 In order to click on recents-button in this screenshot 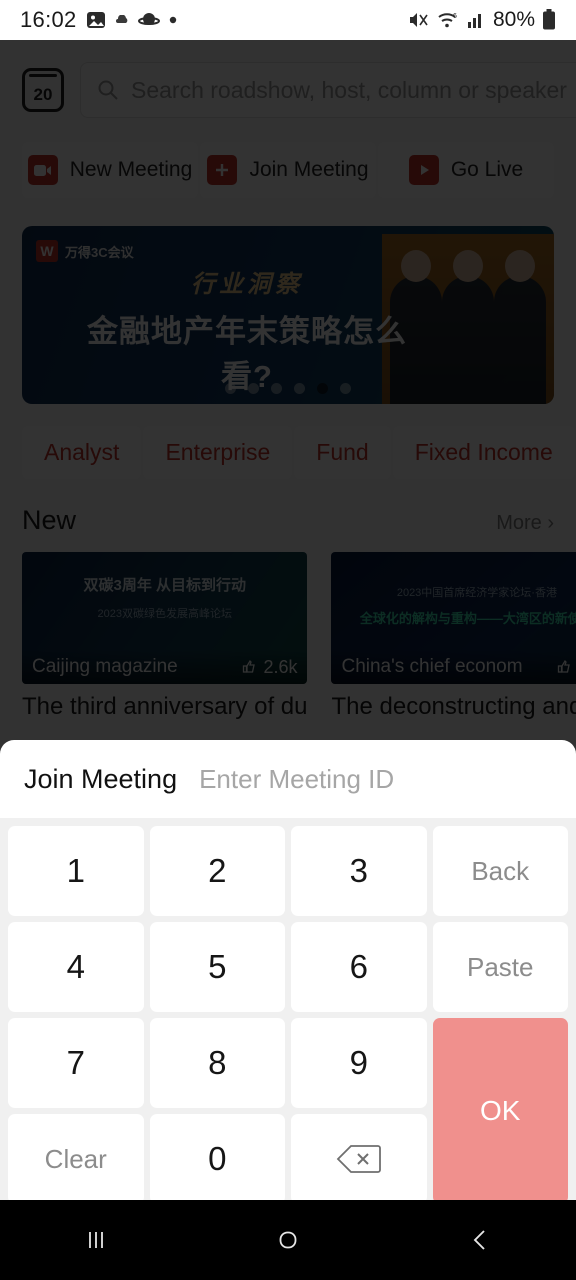, I will do `click(96, 1240)`.